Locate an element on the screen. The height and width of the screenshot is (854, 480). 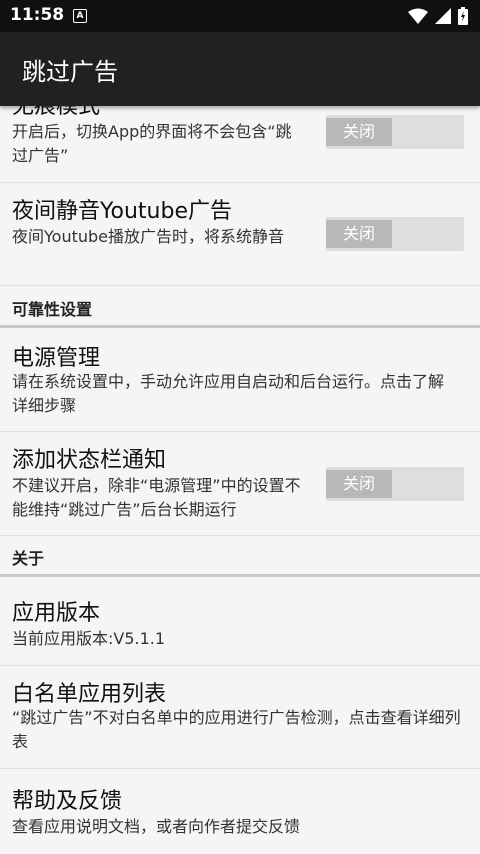
setting-title: 应用版本 is located at coordinates (56, 613).